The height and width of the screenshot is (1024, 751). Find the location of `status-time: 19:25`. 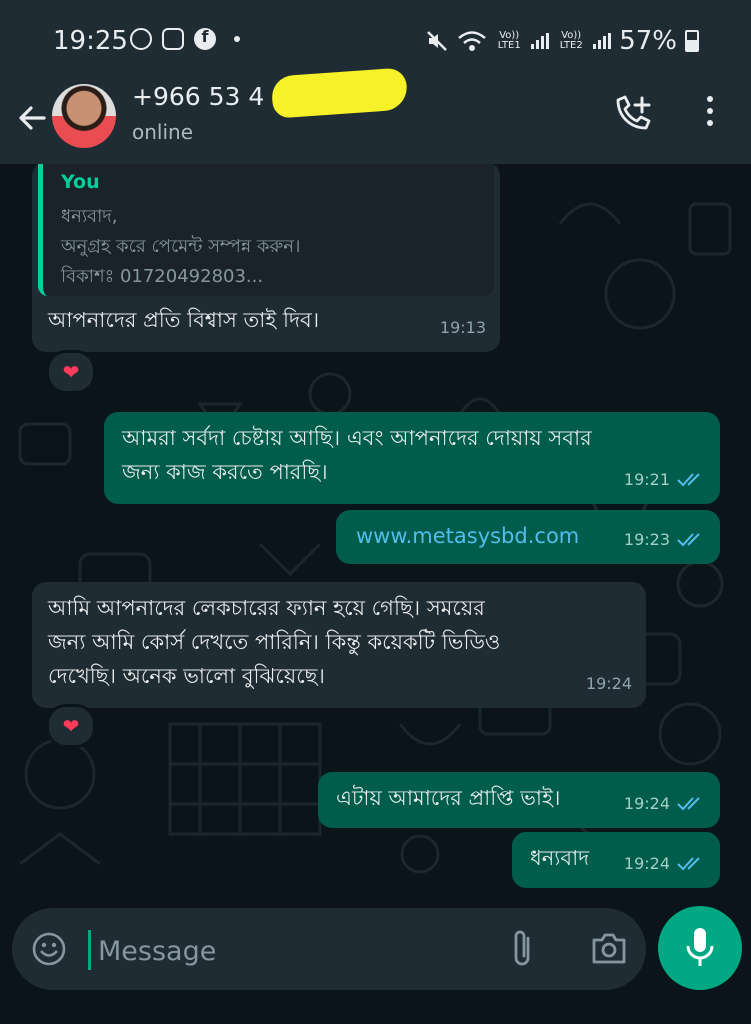

status-time: 19:25 is located at coordinates (90, 41).